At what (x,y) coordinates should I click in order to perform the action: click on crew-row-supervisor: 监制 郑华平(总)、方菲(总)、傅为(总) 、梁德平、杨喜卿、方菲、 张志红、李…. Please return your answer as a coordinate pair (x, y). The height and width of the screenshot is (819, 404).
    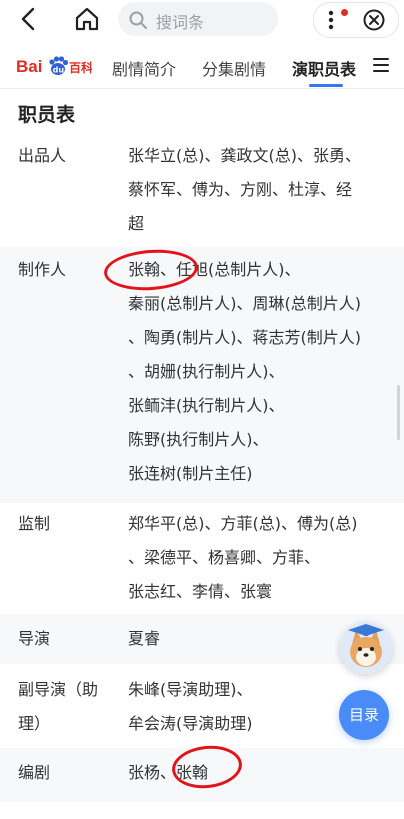
    Looking at the image, I should click on (202, 558).